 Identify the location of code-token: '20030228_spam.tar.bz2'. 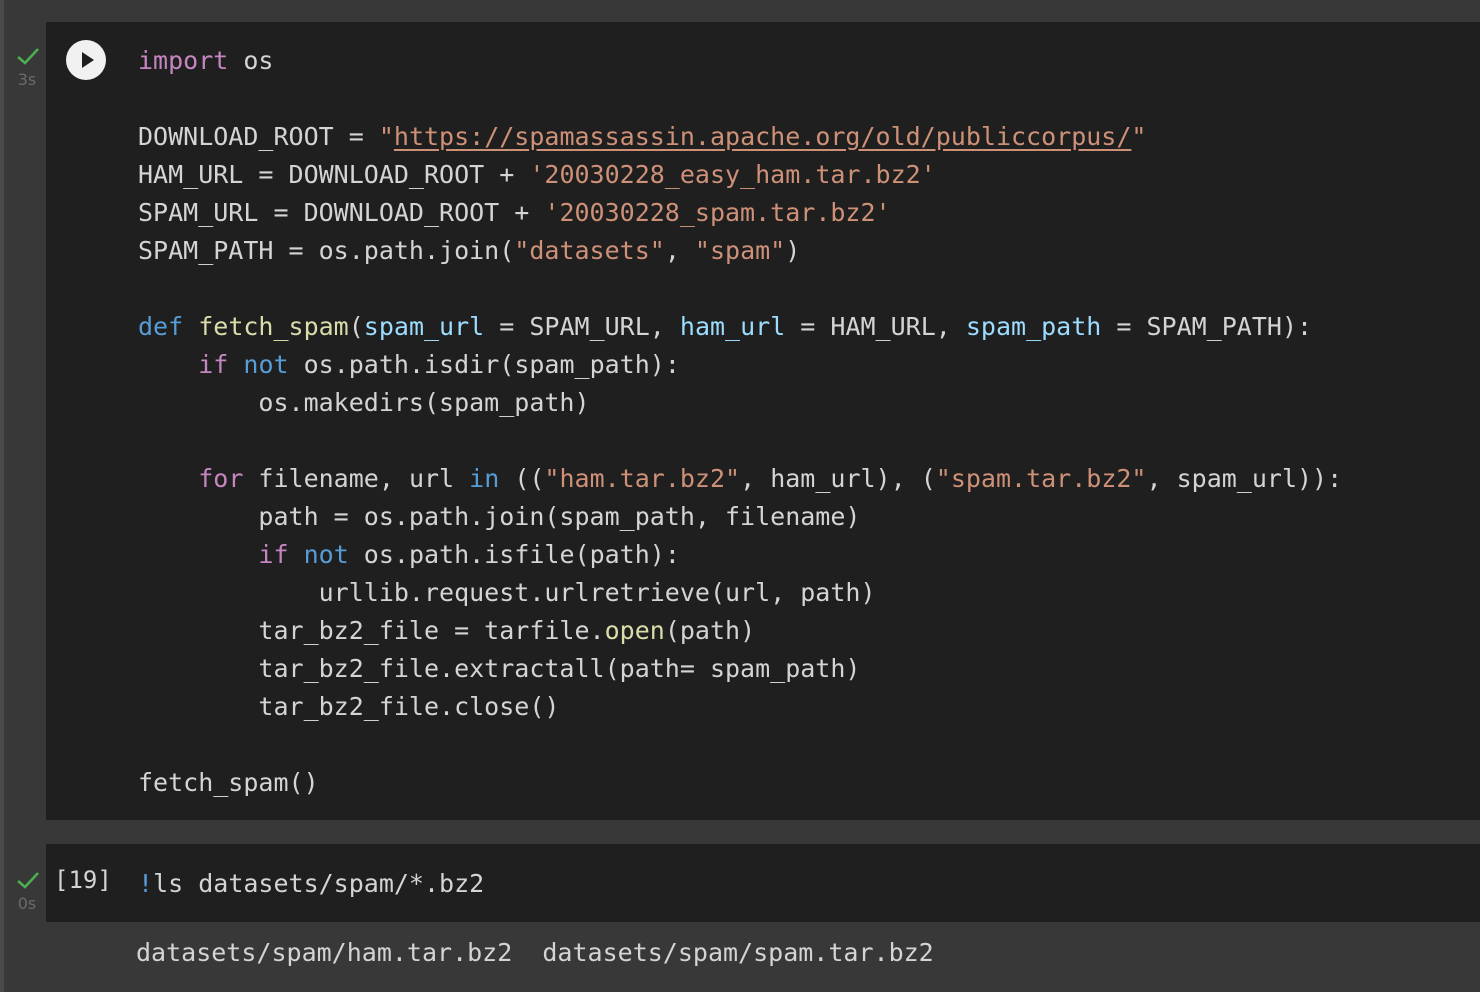
(717, 212).